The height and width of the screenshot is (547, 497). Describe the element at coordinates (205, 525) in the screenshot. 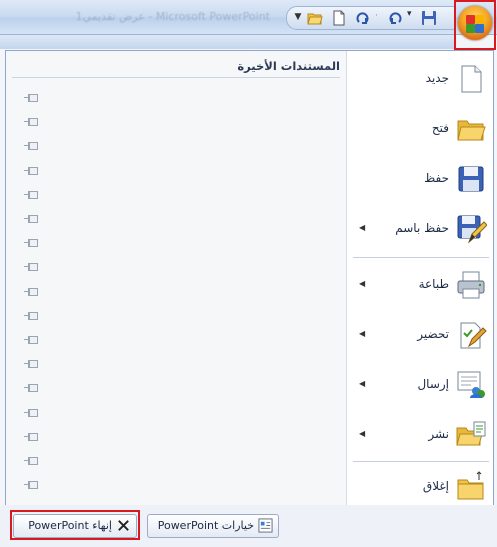

I see `options-label: خيارات PowerPoint` at that location.